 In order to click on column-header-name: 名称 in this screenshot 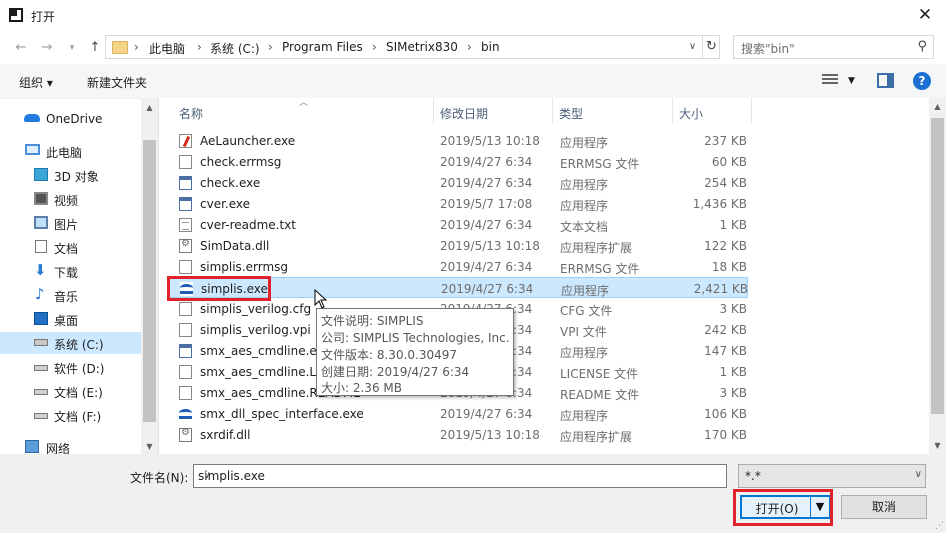, I will do `click(296, 111)`.